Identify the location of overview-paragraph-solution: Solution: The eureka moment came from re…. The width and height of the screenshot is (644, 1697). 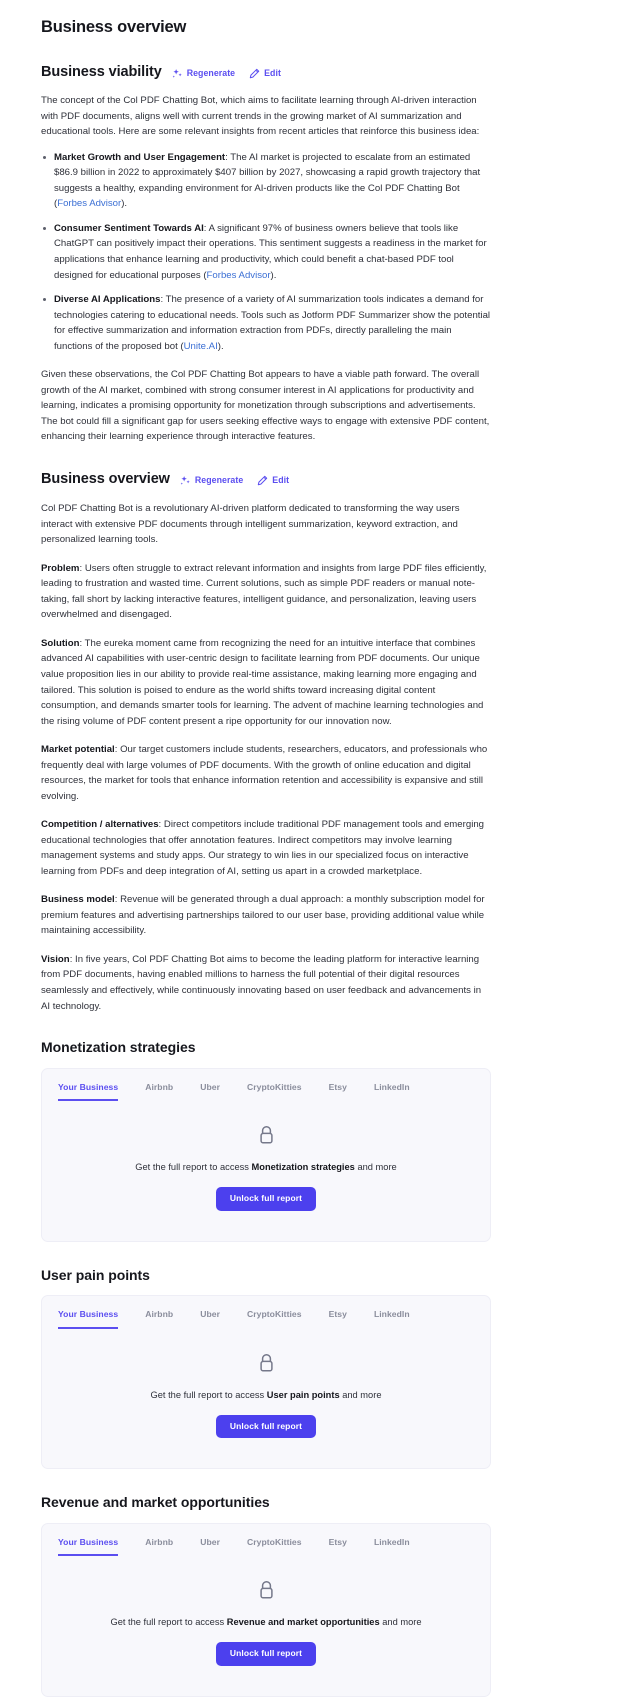
(266, 682).